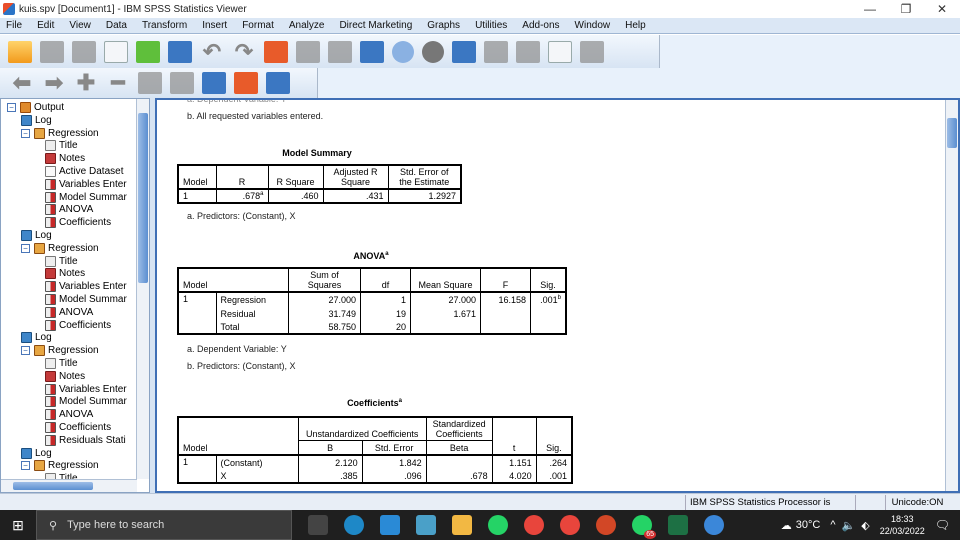  What do you see at coordinates (492, 25) in the screenshot?
I see `menu-utilities: Utilities` at bounding box center [492, 25].